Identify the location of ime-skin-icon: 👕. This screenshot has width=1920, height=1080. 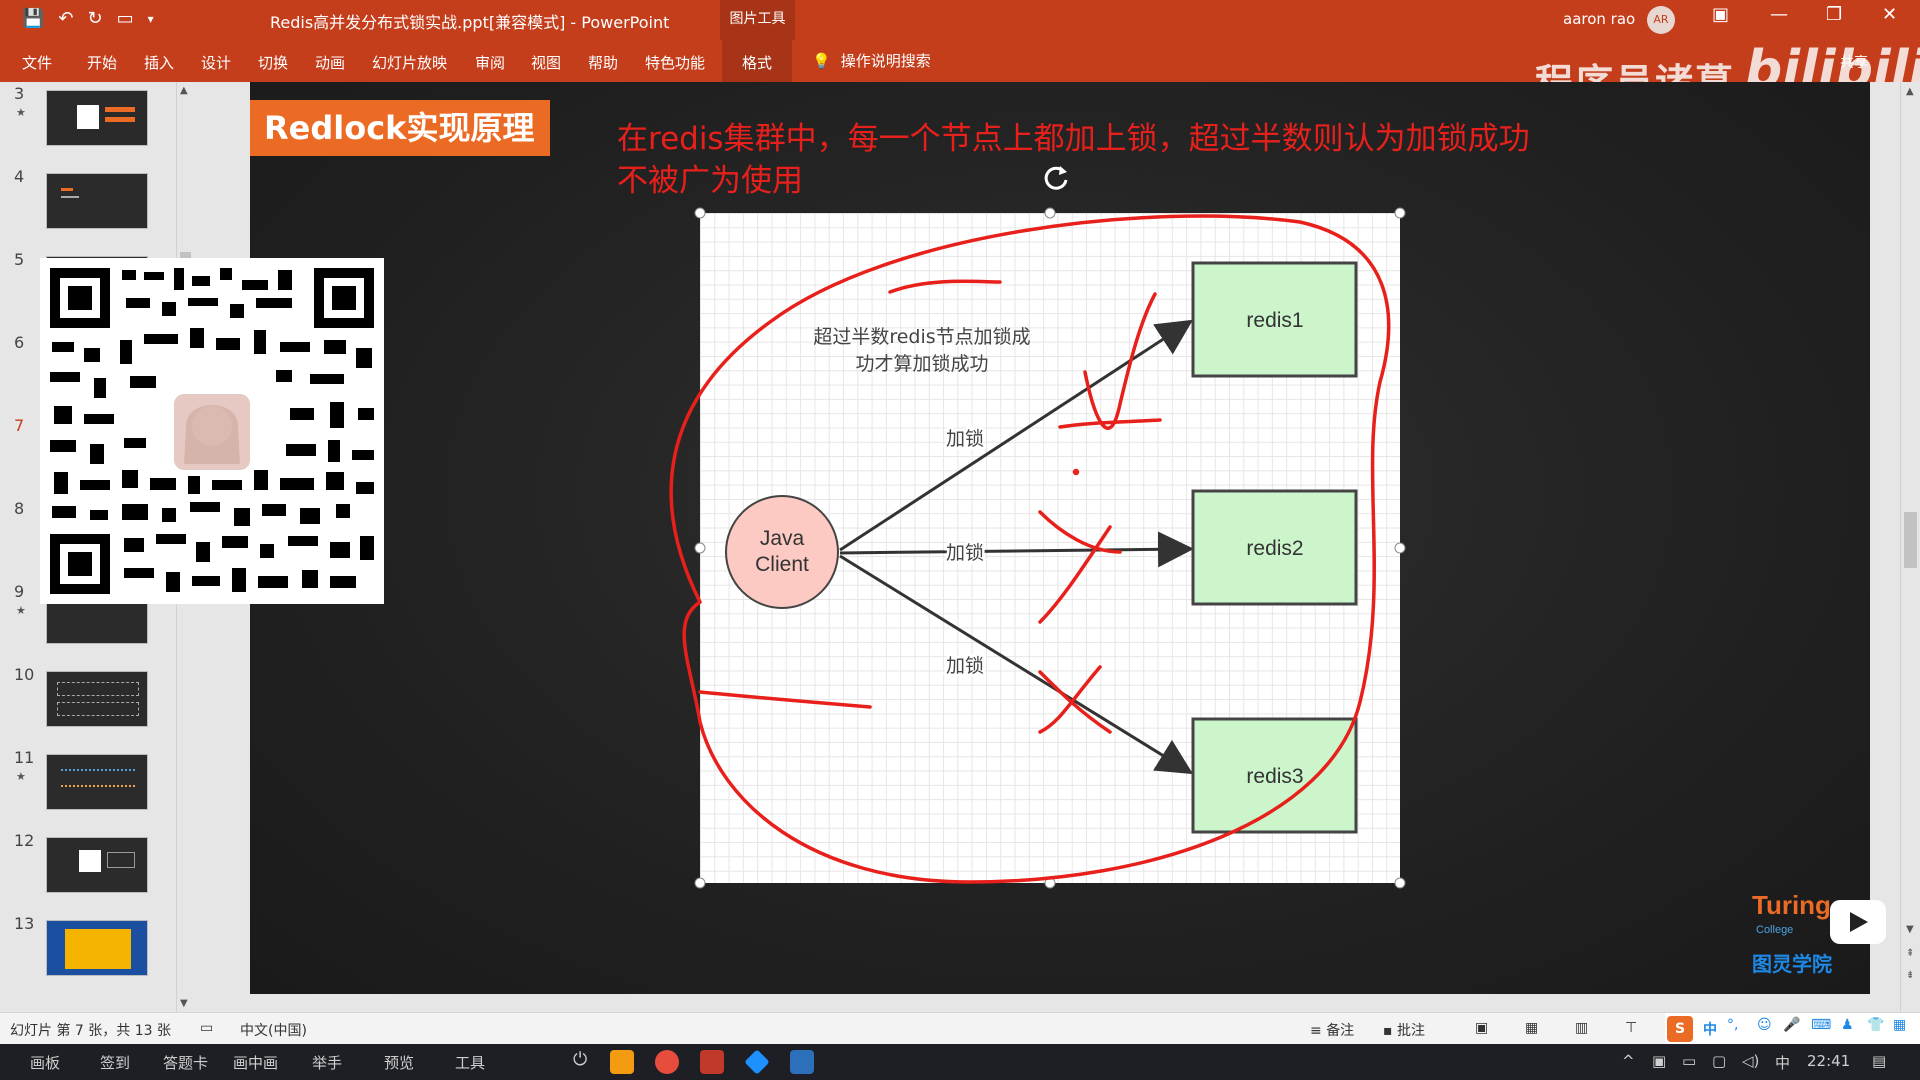
(1875, 1025).